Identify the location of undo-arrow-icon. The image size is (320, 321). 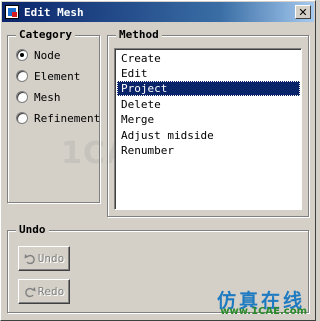
(29, 258).